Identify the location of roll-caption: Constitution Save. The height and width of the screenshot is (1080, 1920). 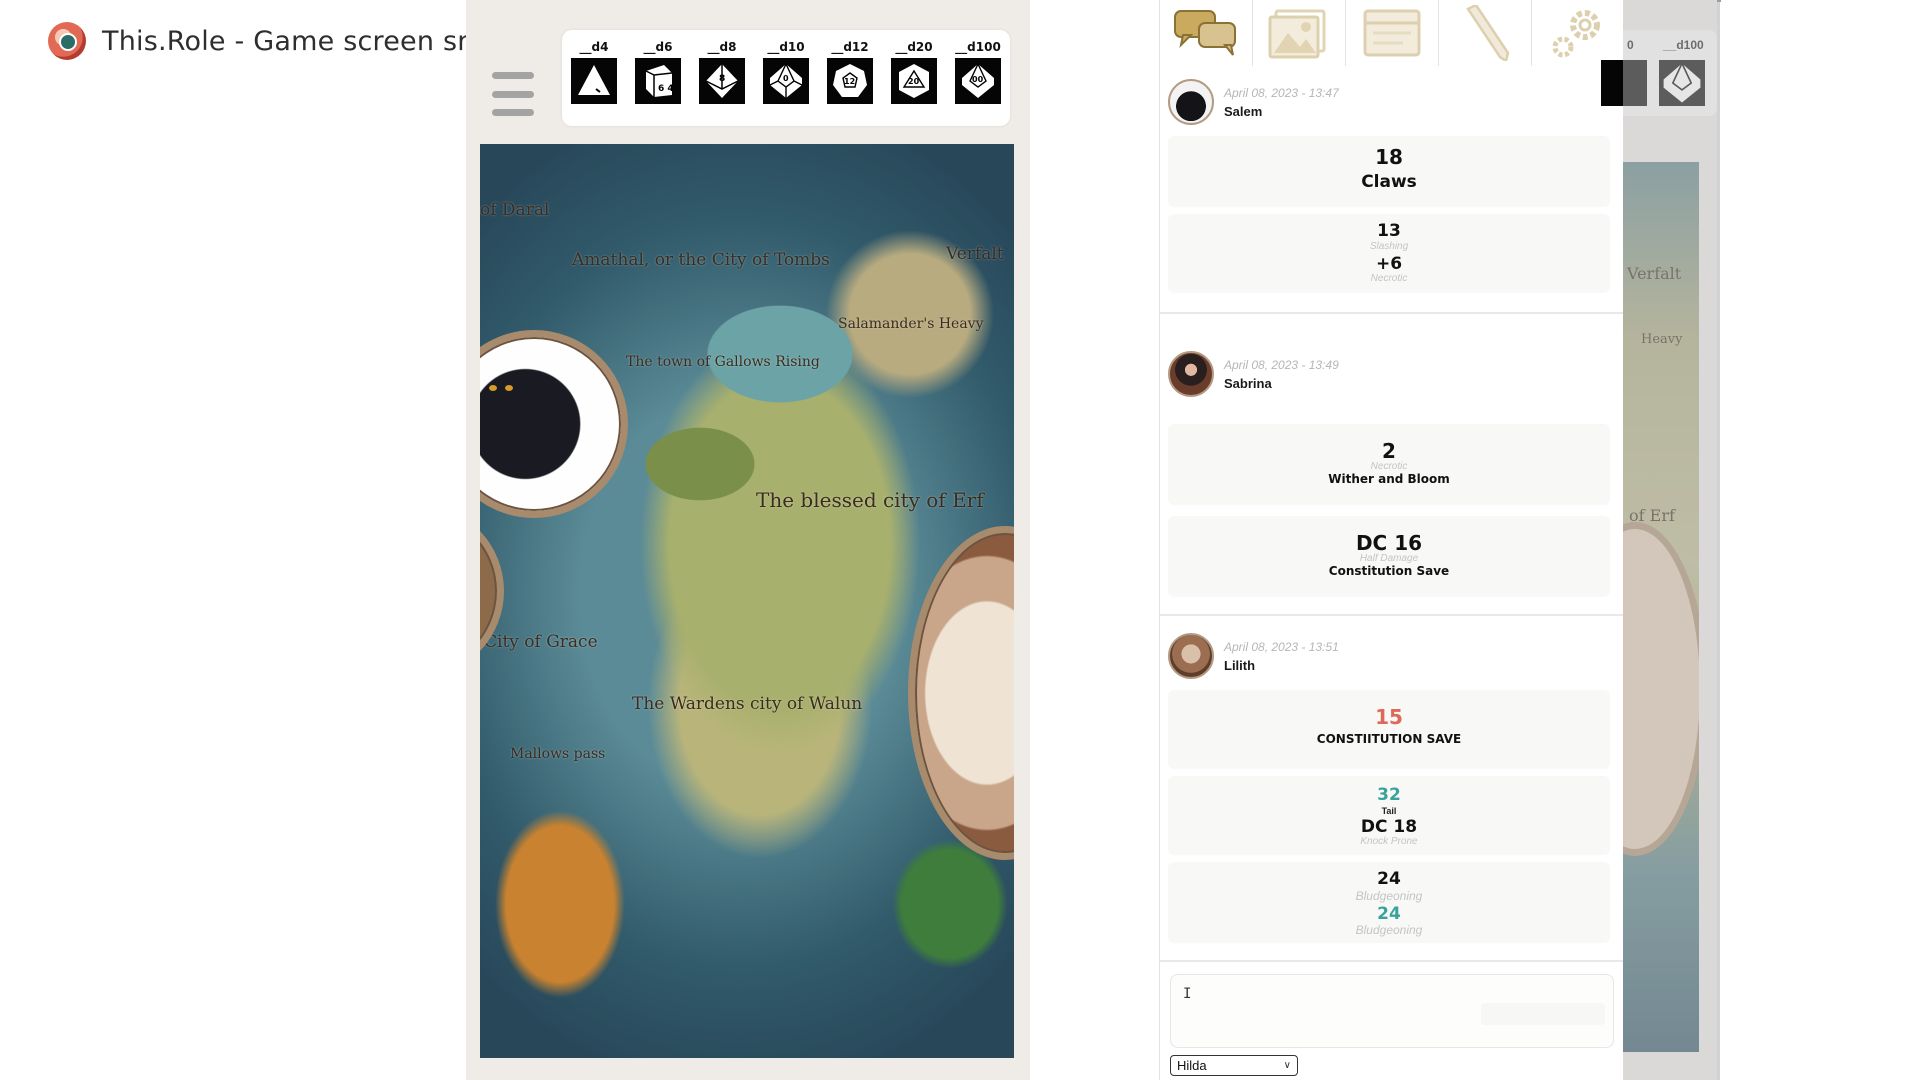
(1389, 571).